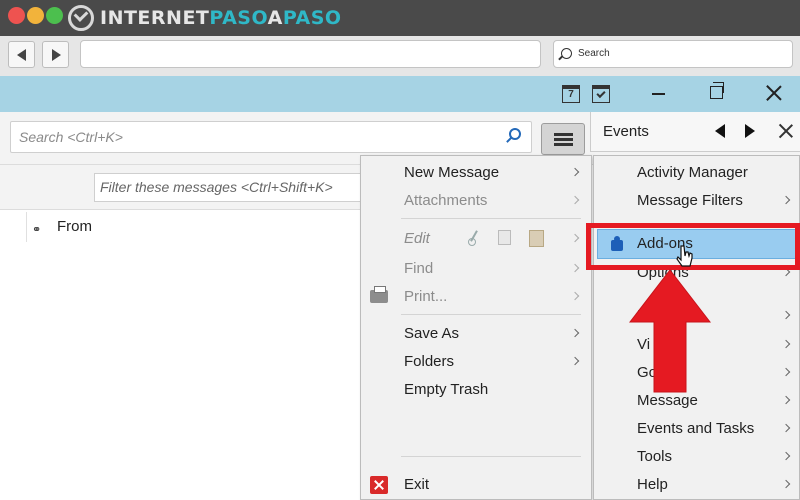 The image size is (800, 500). What do you see at coordinates (54, 15) in the screenshot?
I see `maximize-window-button` at bounding box center [54, 15].